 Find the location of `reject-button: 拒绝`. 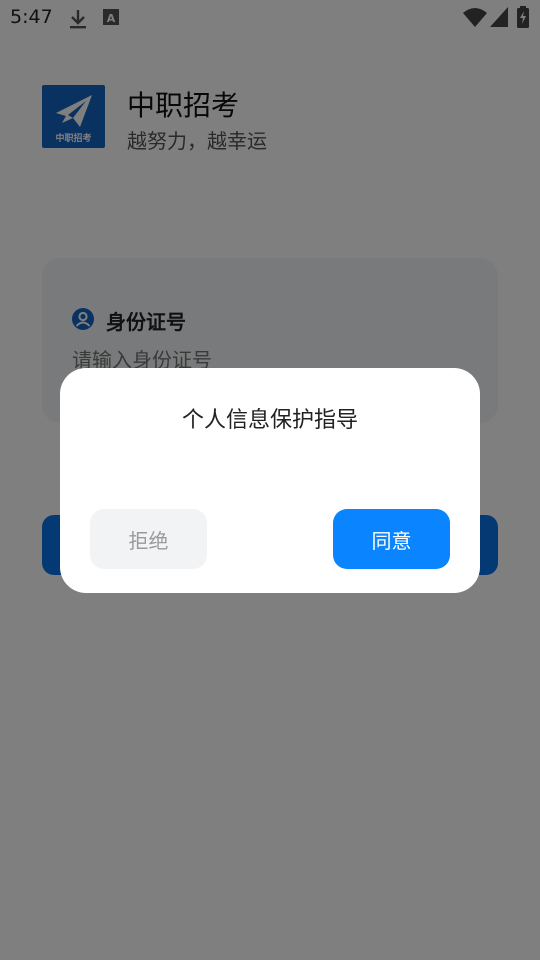

reject-button: 拒绝 is located at coordinates (148, 539).